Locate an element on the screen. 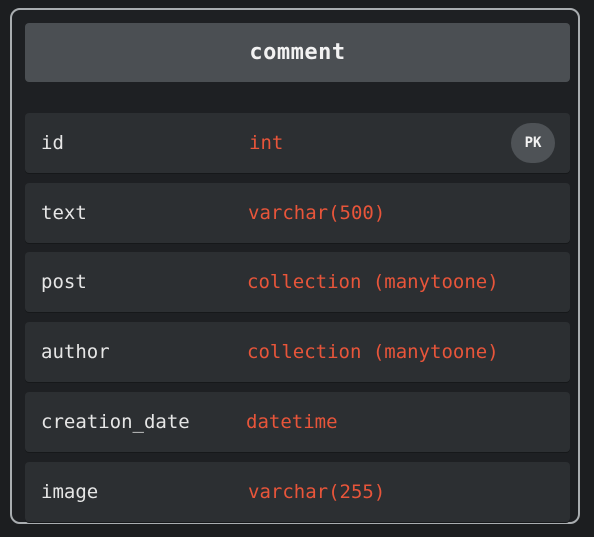 The image size is (594, 537). field-type: varchar(255) is located at coordinates (317, 492).